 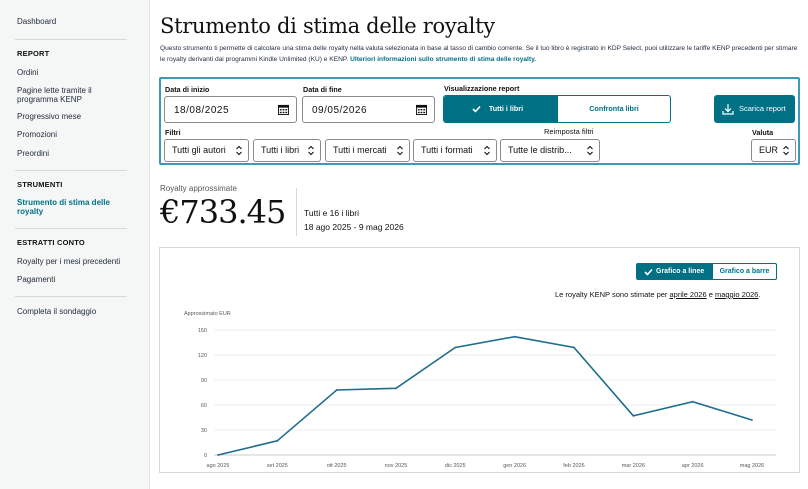 What do you see at coordinates (573, 466) in the screenshot?
I see `x-tick-label: feb 2026` at bounding box center [573, 466].